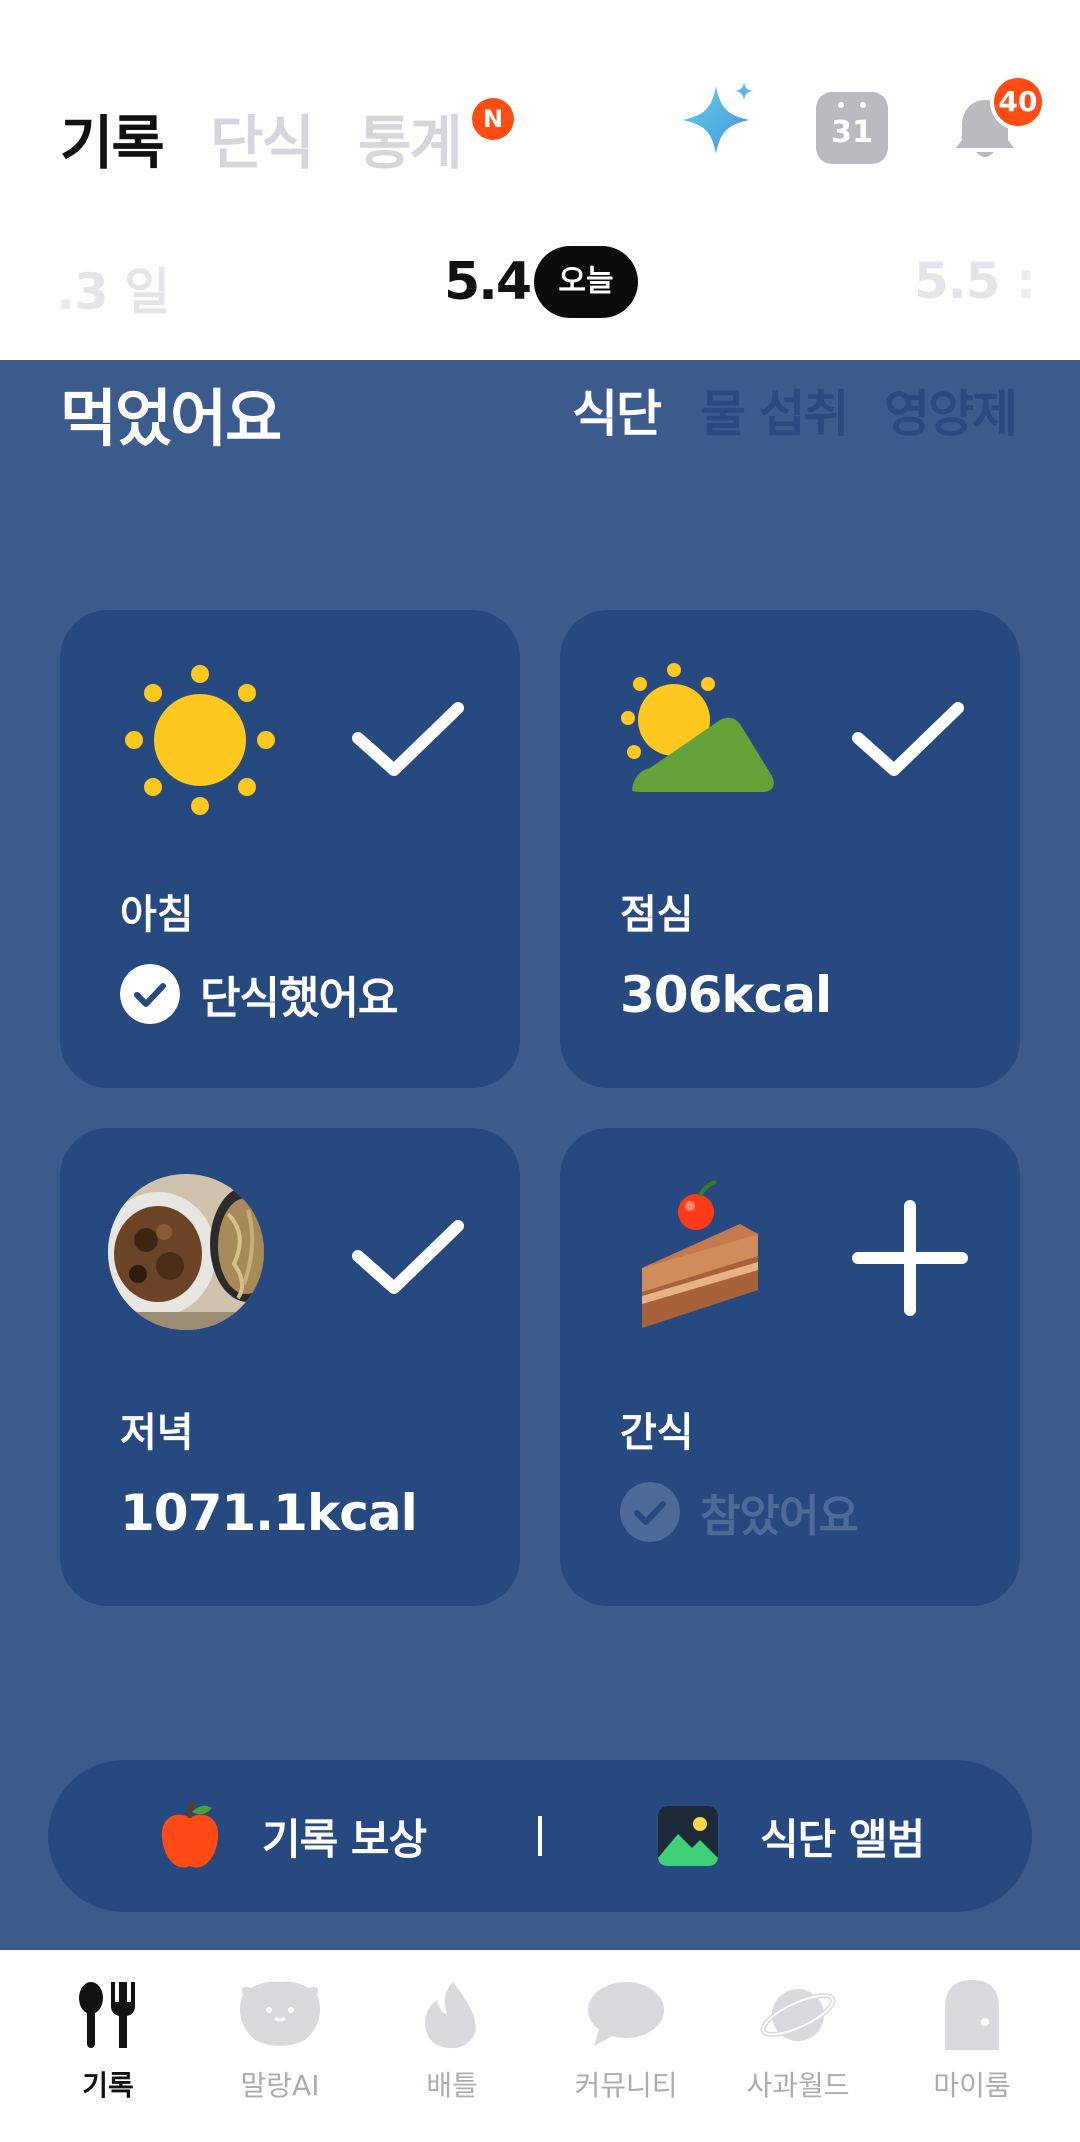 Image resolution: width=1080 pixels, height=2142 pixels. What do you see at coordinates (798, 2085) in the screenshot?
I see `nav-label: 사과월드` at bounding box center [798, 2085].